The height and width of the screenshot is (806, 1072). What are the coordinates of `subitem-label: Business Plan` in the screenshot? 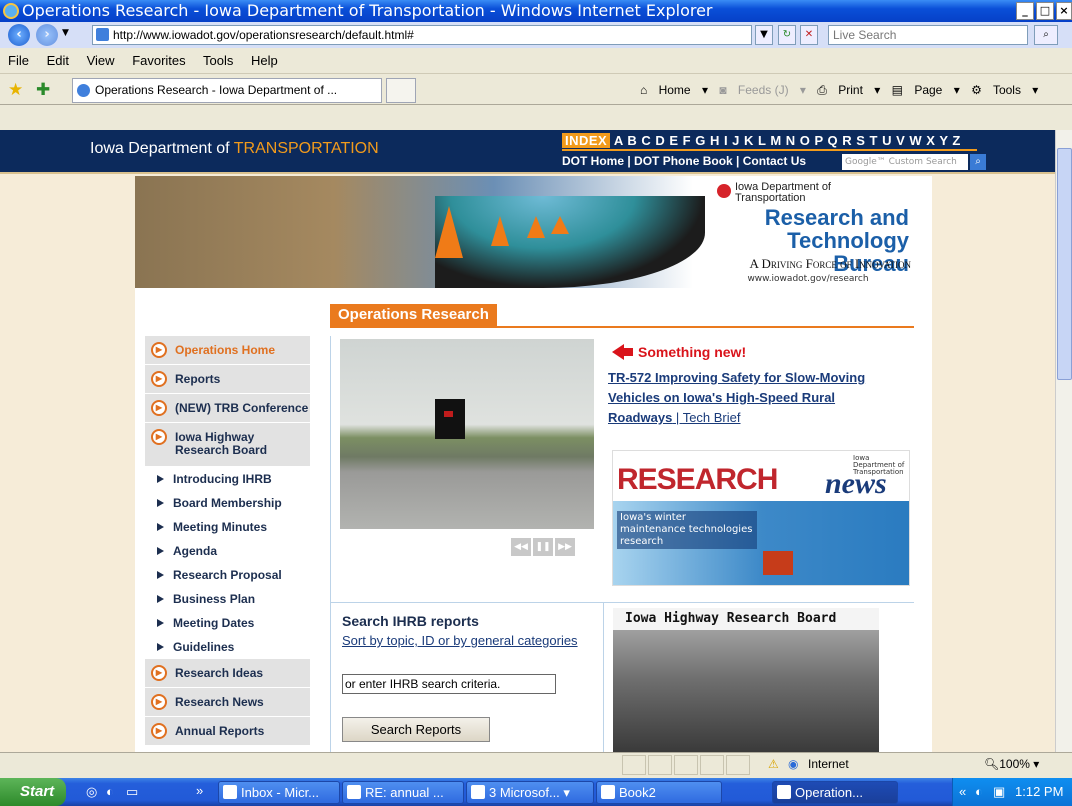 It's located at (214, 599).